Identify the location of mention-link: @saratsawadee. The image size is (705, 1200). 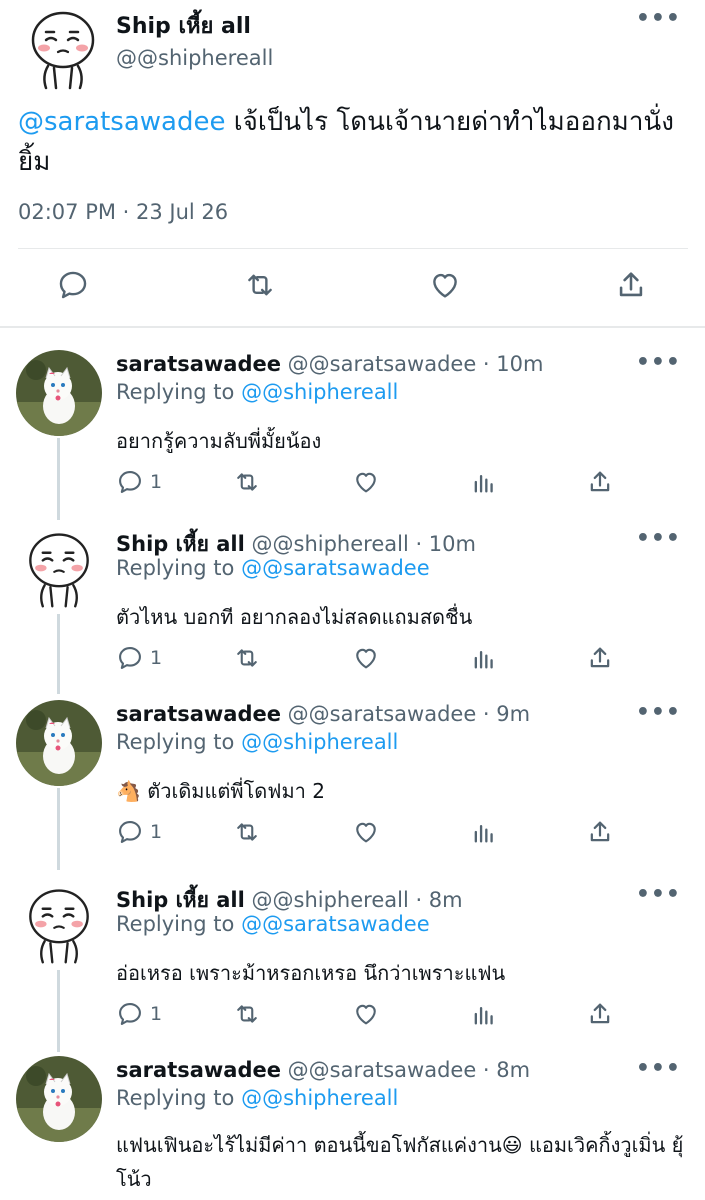
(121, 122).